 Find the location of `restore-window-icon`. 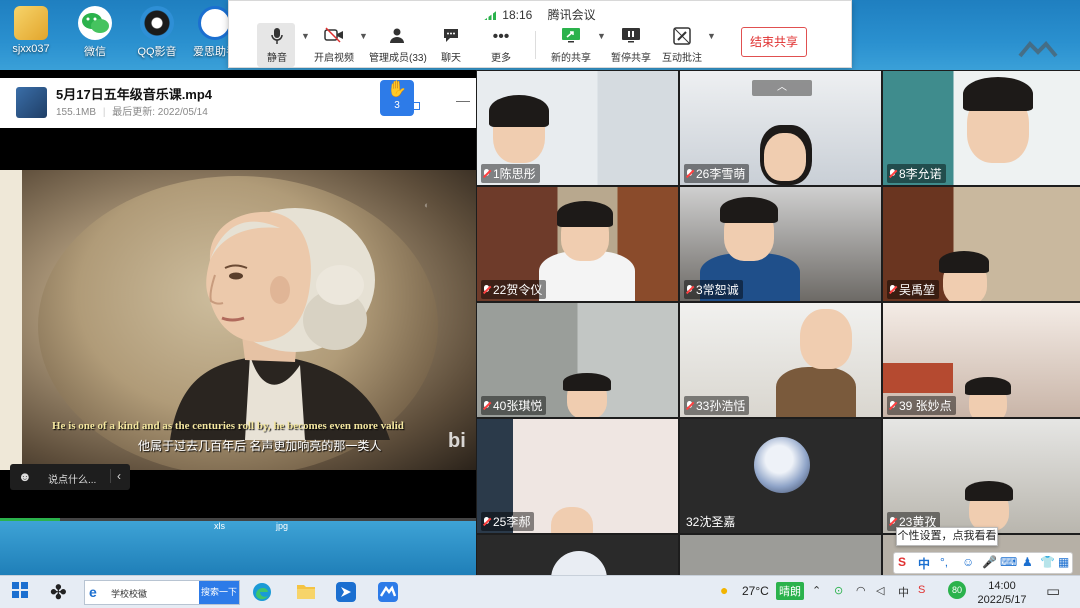

restore-window-icon is located at coordinates (416, 106).